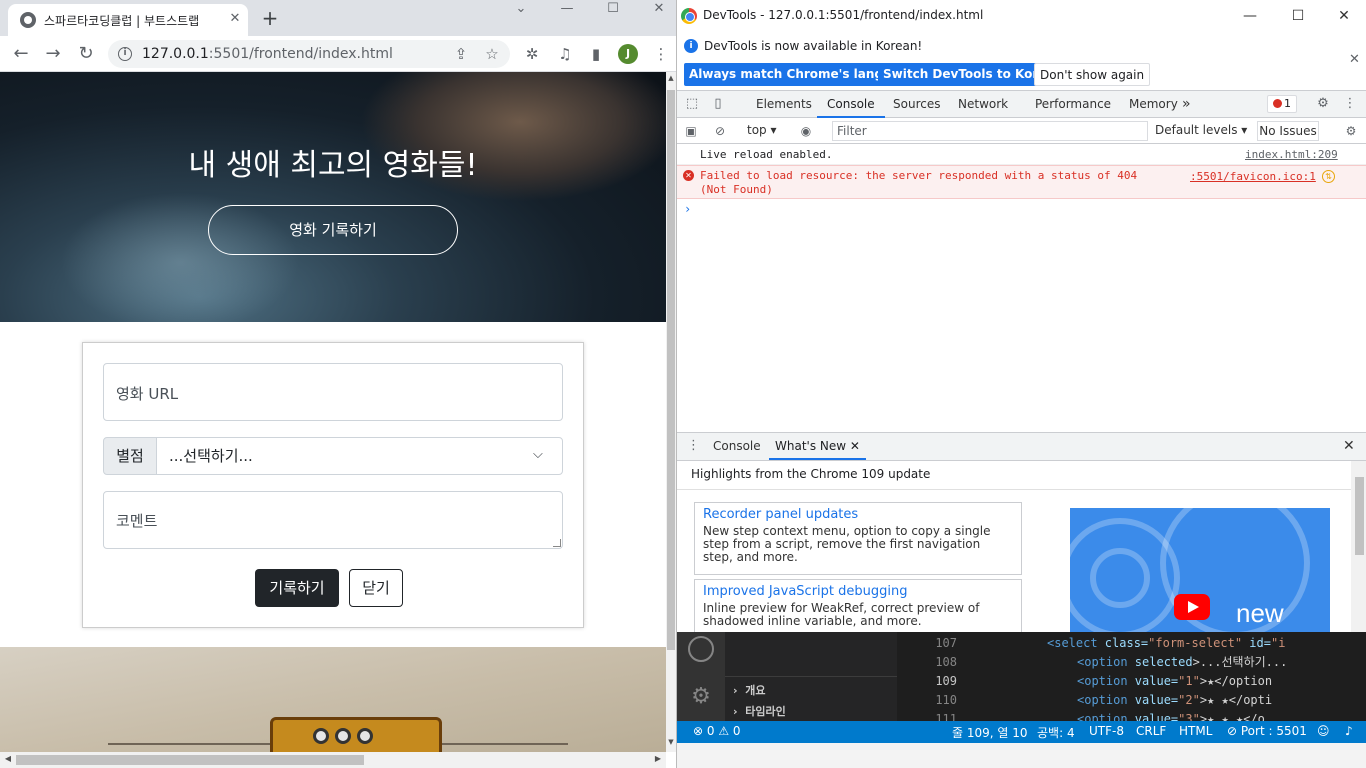 The width and height of the screenshot is (1366, 768). Describe the element at coordinates (8, 760) in the screenshot. I see `scroll-left-icon: ◀` at that location.